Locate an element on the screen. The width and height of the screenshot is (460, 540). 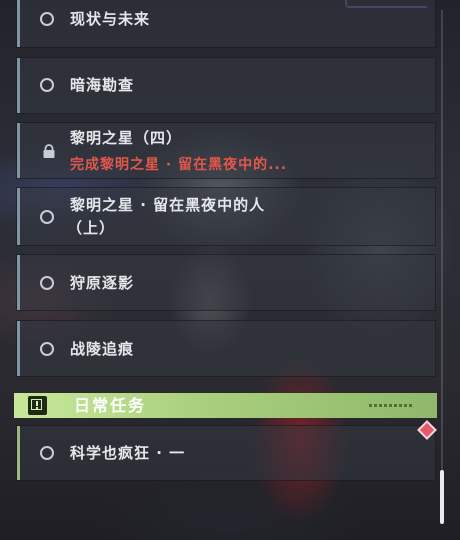
daily-quest-item: 科学也疯狂 · 一 is located at coordinates (226, 453).